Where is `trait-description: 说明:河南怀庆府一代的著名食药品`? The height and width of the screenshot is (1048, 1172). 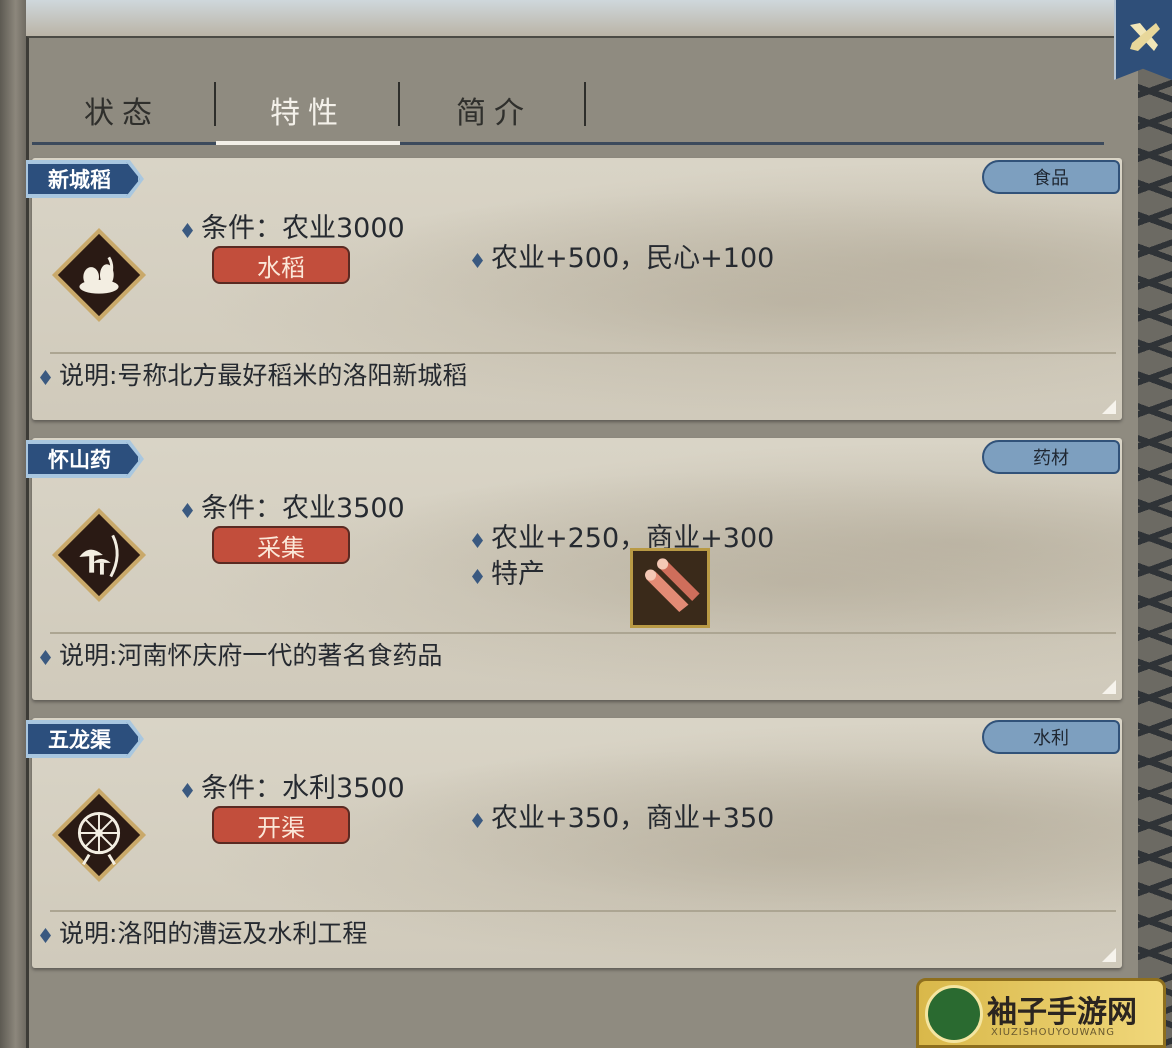
trait-description: 说明:河南怀庆府一代的著名食药品 is located at coordinates (241, 654).